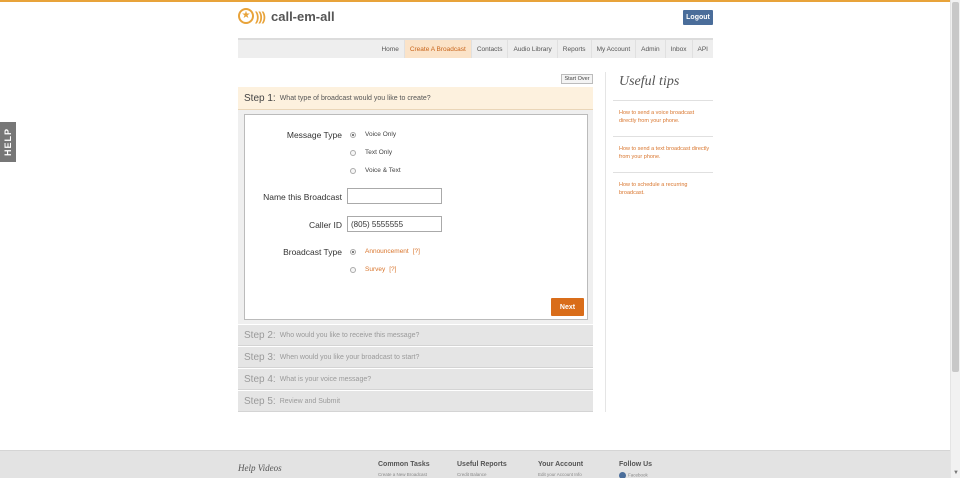  What do you see at coordinates (678, 49) in the screenshot?
I see `nav-inbox: Inbox` at bounding box center [678, 49].